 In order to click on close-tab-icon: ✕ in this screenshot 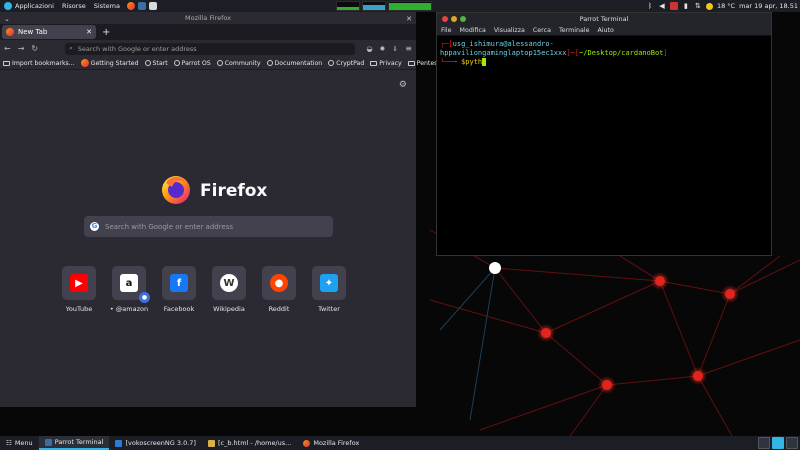, I will do `click(89, 32)`.